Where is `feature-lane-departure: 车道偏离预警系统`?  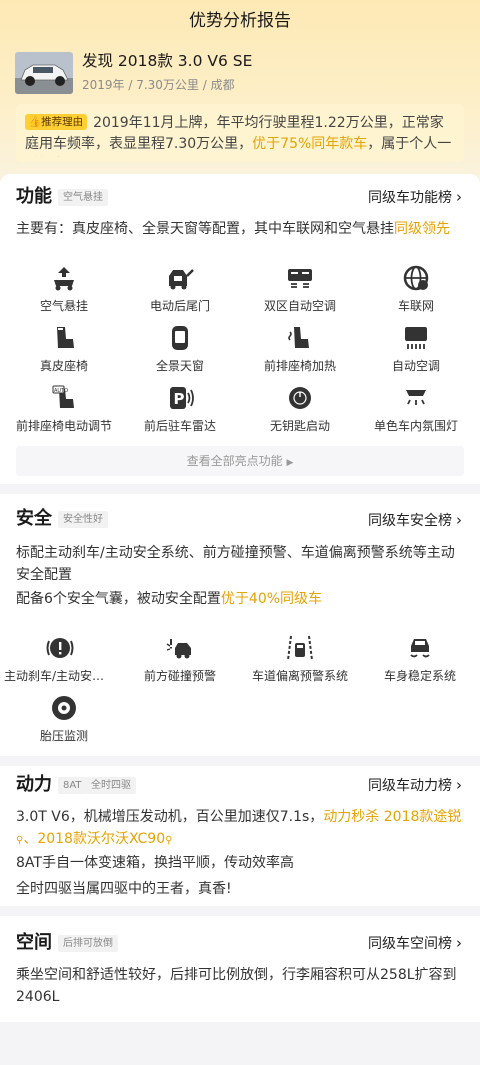
feature-lane-departure: 车道偏离预警系统 is located at coordinates (300, 659).